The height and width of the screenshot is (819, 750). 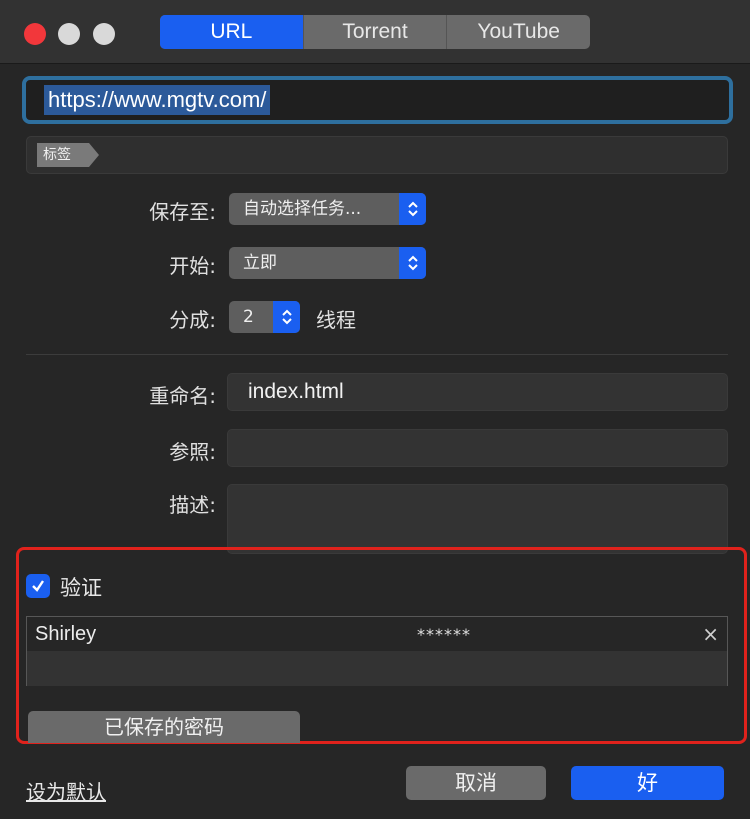 What do you see at coordinates (377, 634) in the screenshot?
I see `credential-row: Shirley ****** ×` at bounding box center [377, 634].